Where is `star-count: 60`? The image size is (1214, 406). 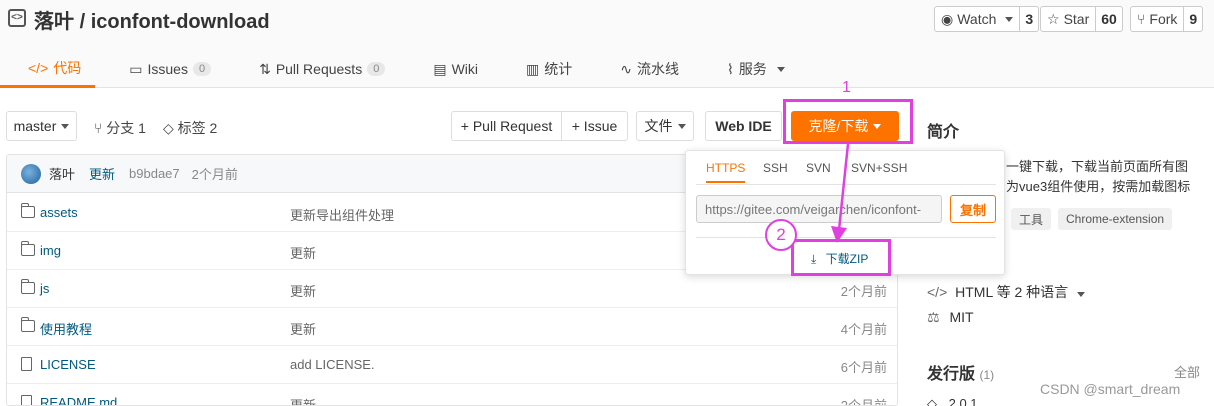 star-count: 60 is located at coordinates (1108, 19).